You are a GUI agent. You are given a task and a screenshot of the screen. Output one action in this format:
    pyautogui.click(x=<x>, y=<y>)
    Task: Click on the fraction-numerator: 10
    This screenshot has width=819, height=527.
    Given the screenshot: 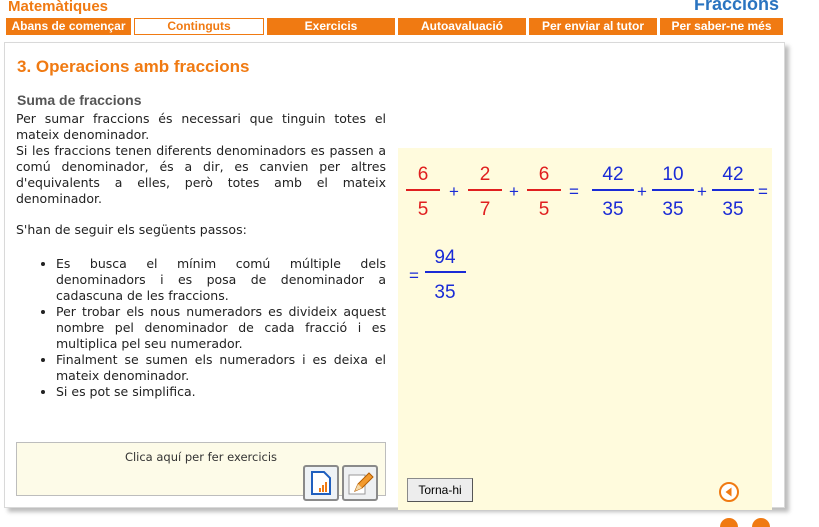 What is the action you would take?
    pyautogui.click(x=672, y=174)
    